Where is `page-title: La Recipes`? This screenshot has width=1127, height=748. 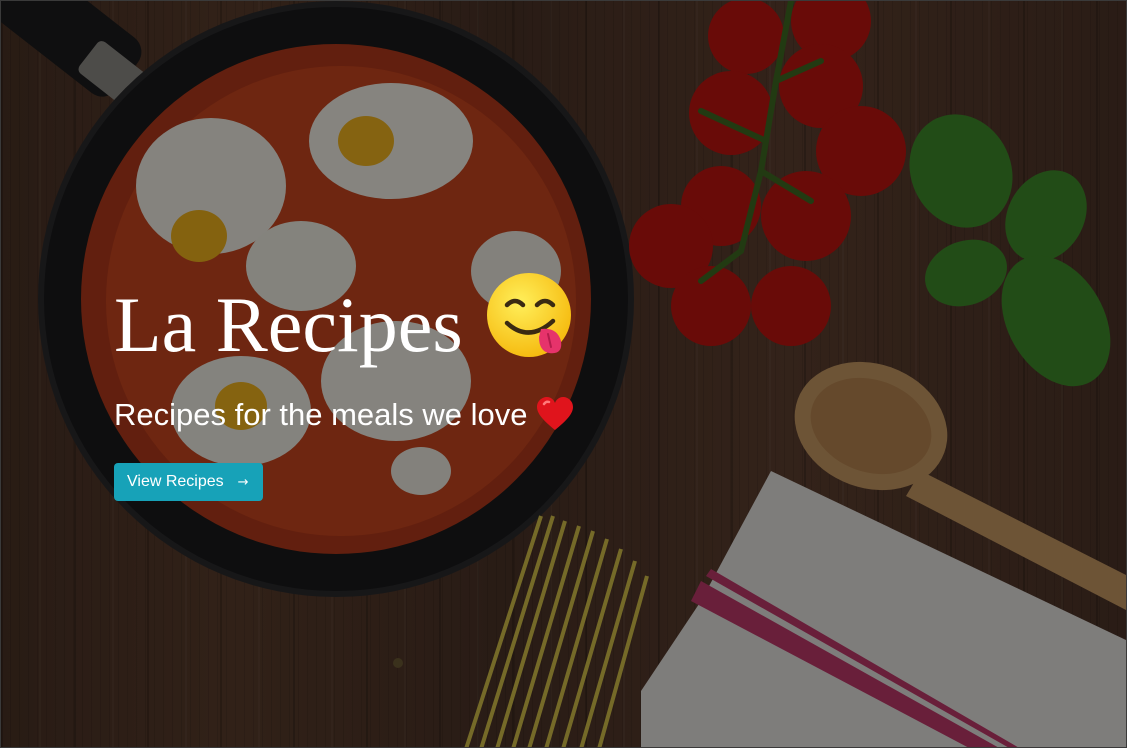 page-title: La Recipes is located at coordinates (345, 326).